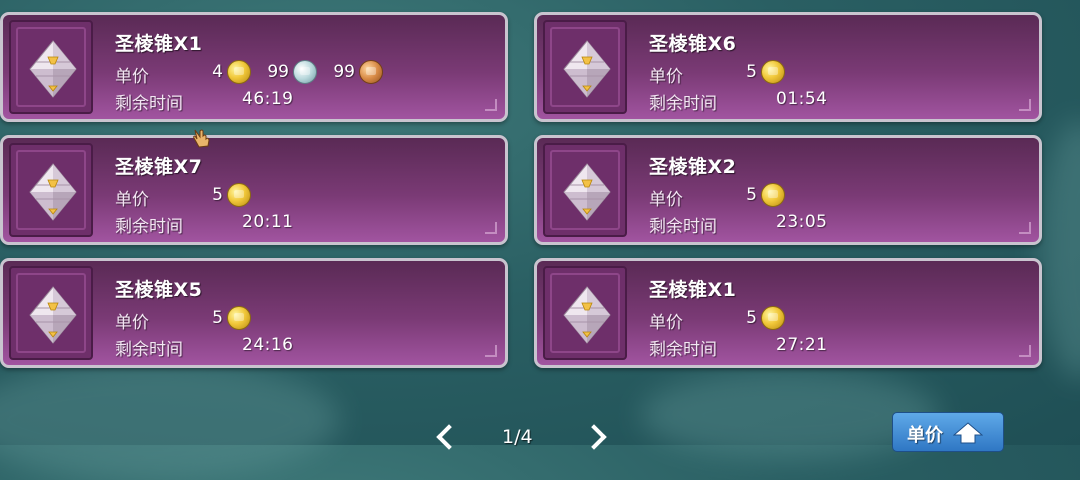 The image size is (1080, 480). Describe the element at coordinates (693, 167) in the screenshot. I see `item-title: 圣棱锥X2` at that location.